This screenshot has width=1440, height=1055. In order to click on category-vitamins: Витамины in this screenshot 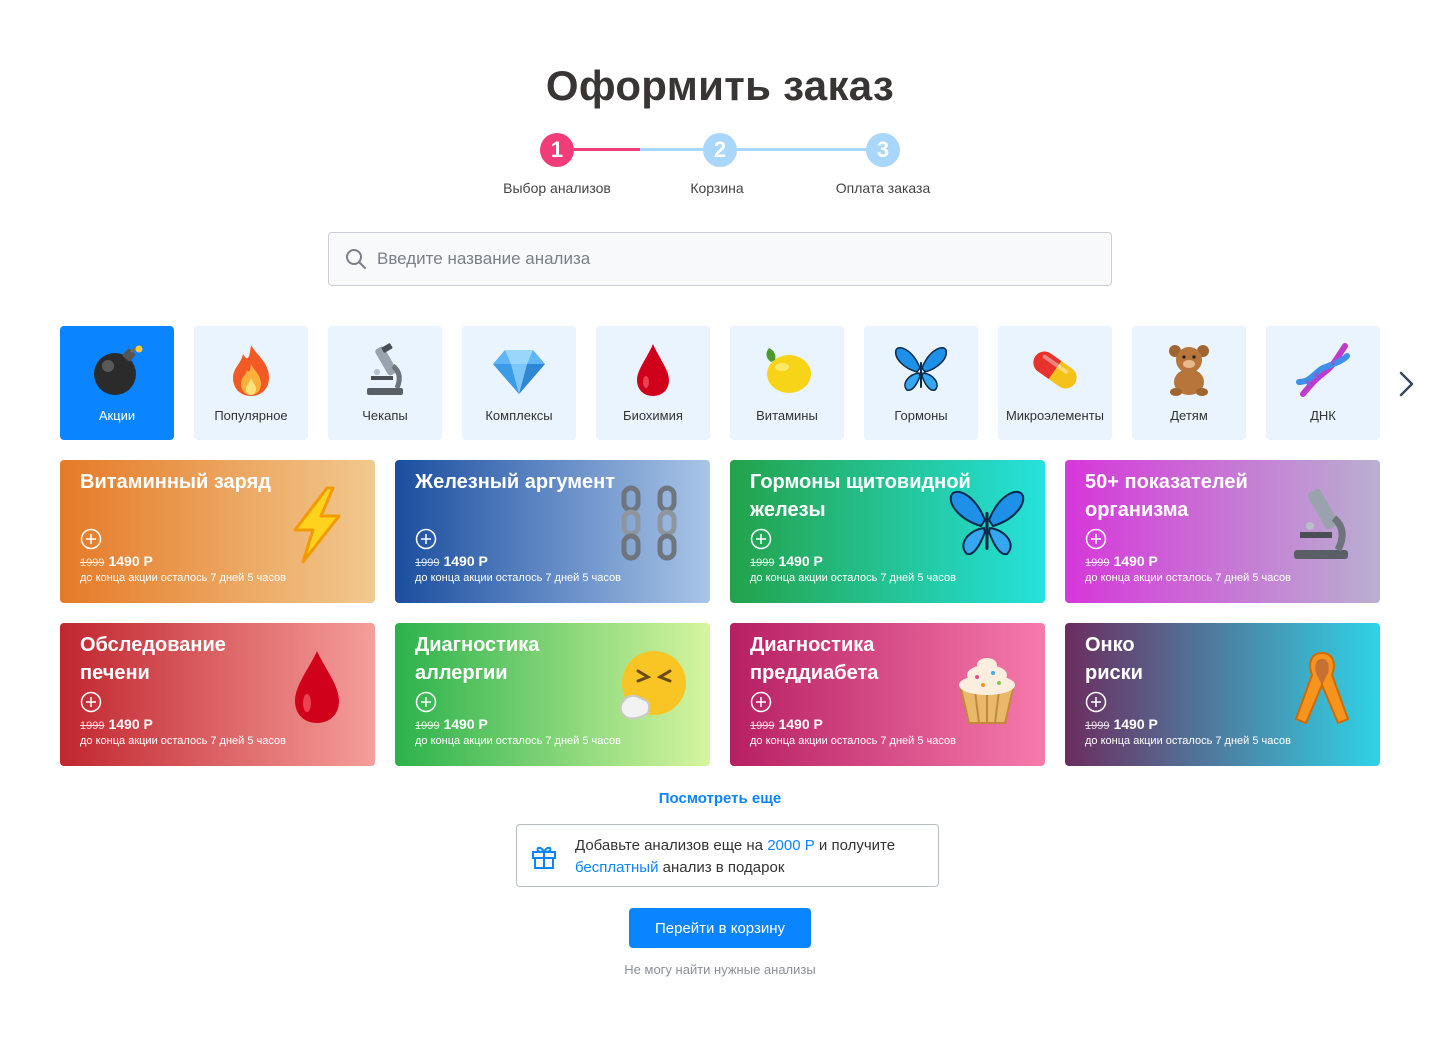, I will do `click(787, 383)`.